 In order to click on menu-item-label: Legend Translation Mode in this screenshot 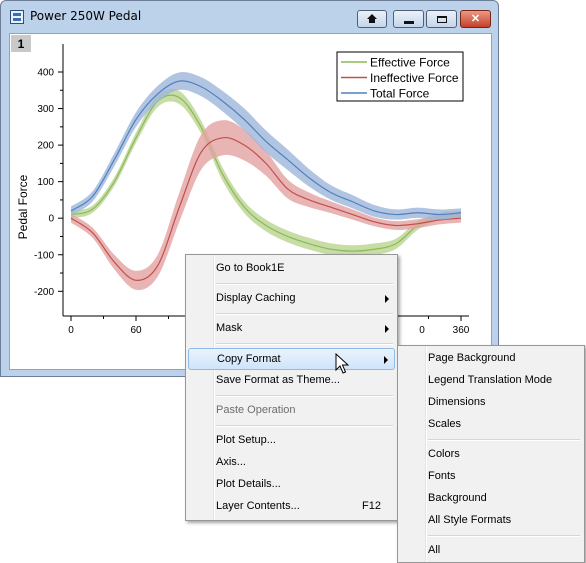, I will do `click(490, 380)`.